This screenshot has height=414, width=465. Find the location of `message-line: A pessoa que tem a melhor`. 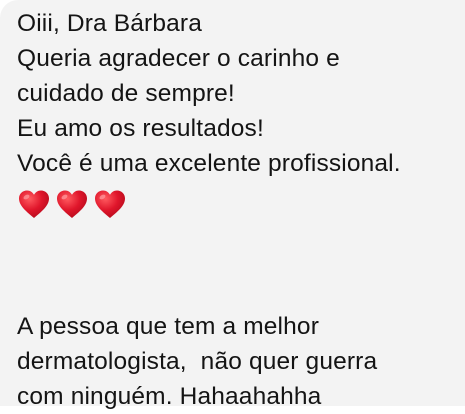

message-line: A pessoa que tem a melhor is located at coordinates (168, 326).